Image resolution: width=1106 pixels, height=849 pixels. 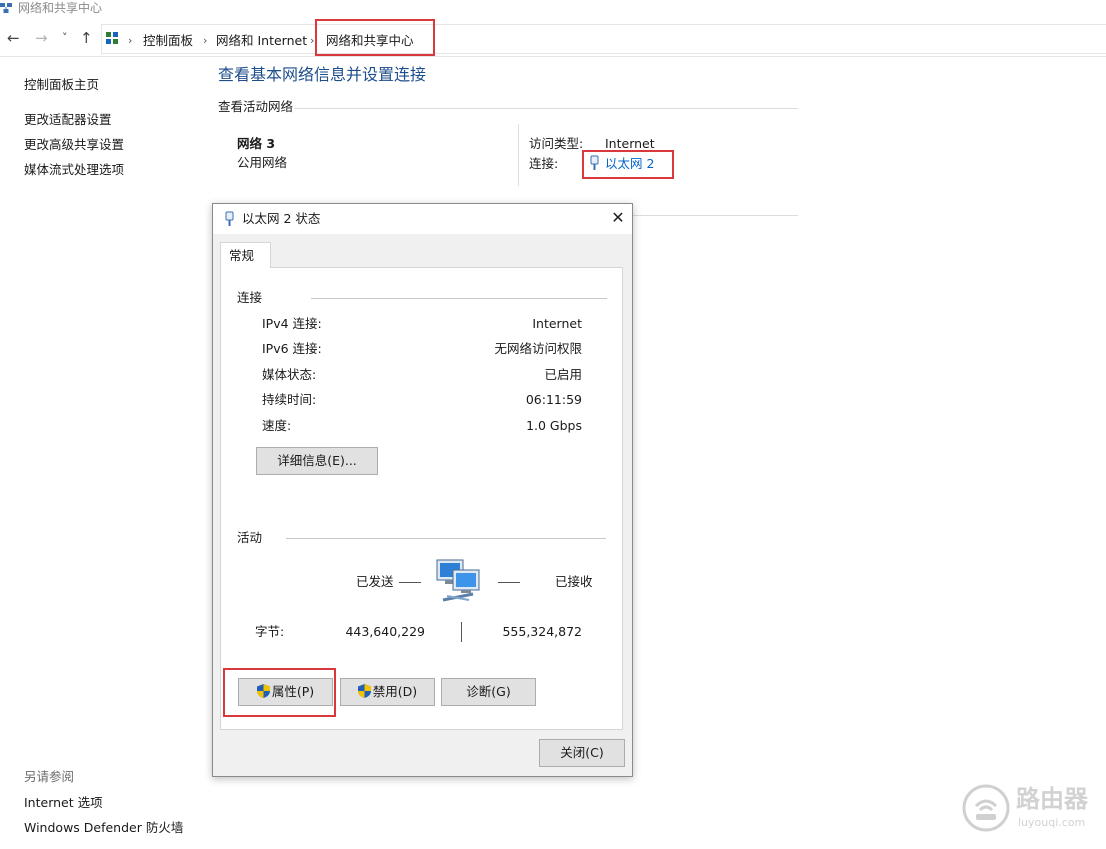 I want to click on up-button: ↑, so click(x=86, y=38).